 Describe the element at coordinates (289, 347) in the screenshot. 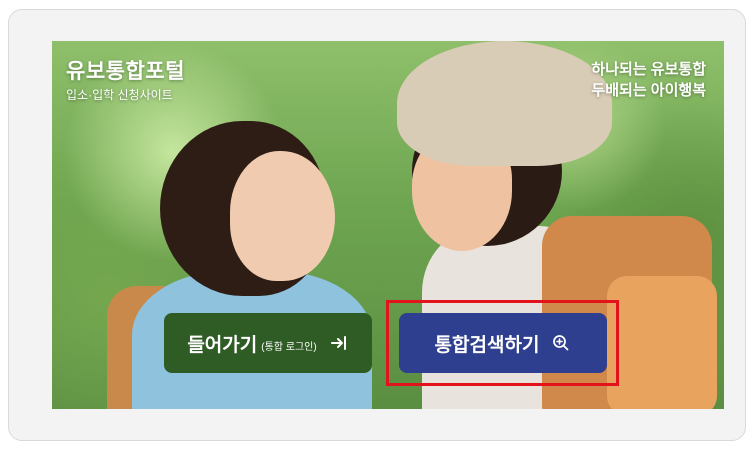

I see `enter-button-note: (통합 로그인)` at that location.